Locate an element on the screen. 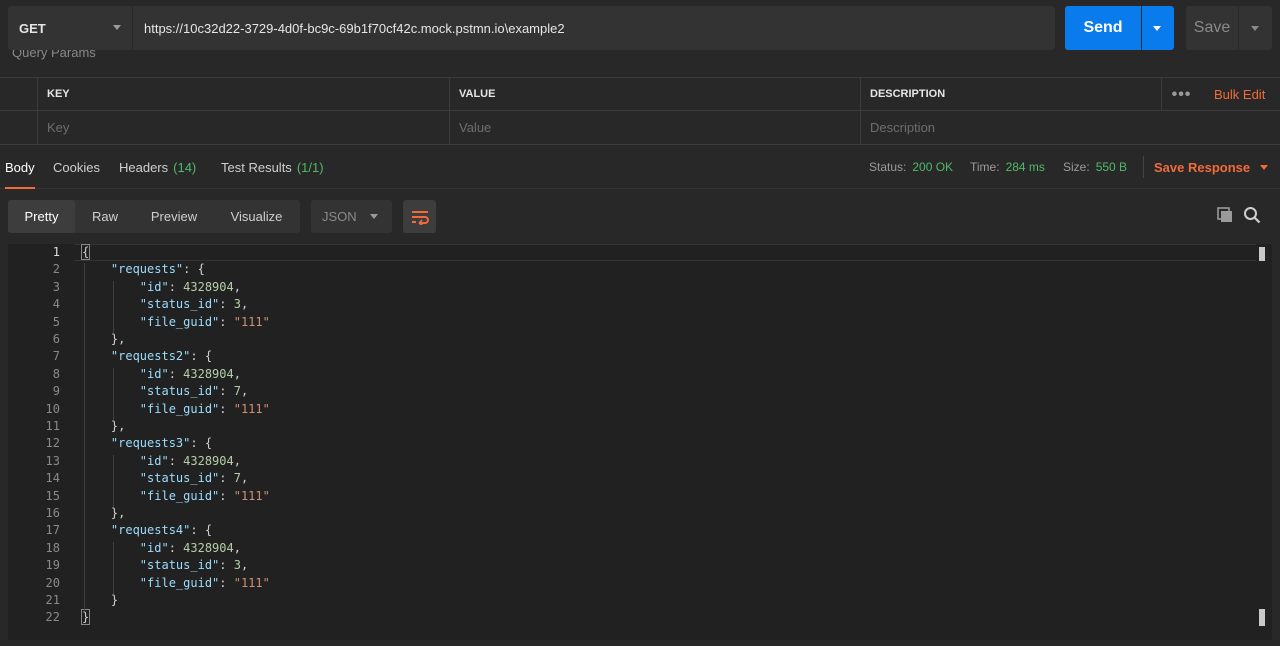 The image size is (1280, 646). param-value-input: Value is located at coordinates (654, 127).